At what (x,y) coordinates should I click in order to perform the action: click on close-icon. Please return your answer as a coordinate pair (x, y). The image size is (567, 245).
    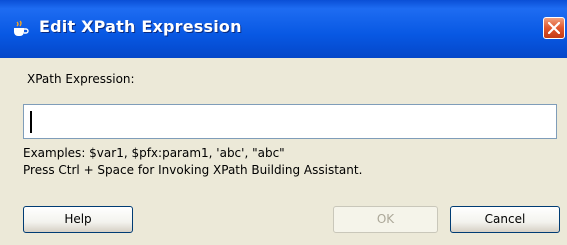
    Looking at the image, I should click on (554, 28).